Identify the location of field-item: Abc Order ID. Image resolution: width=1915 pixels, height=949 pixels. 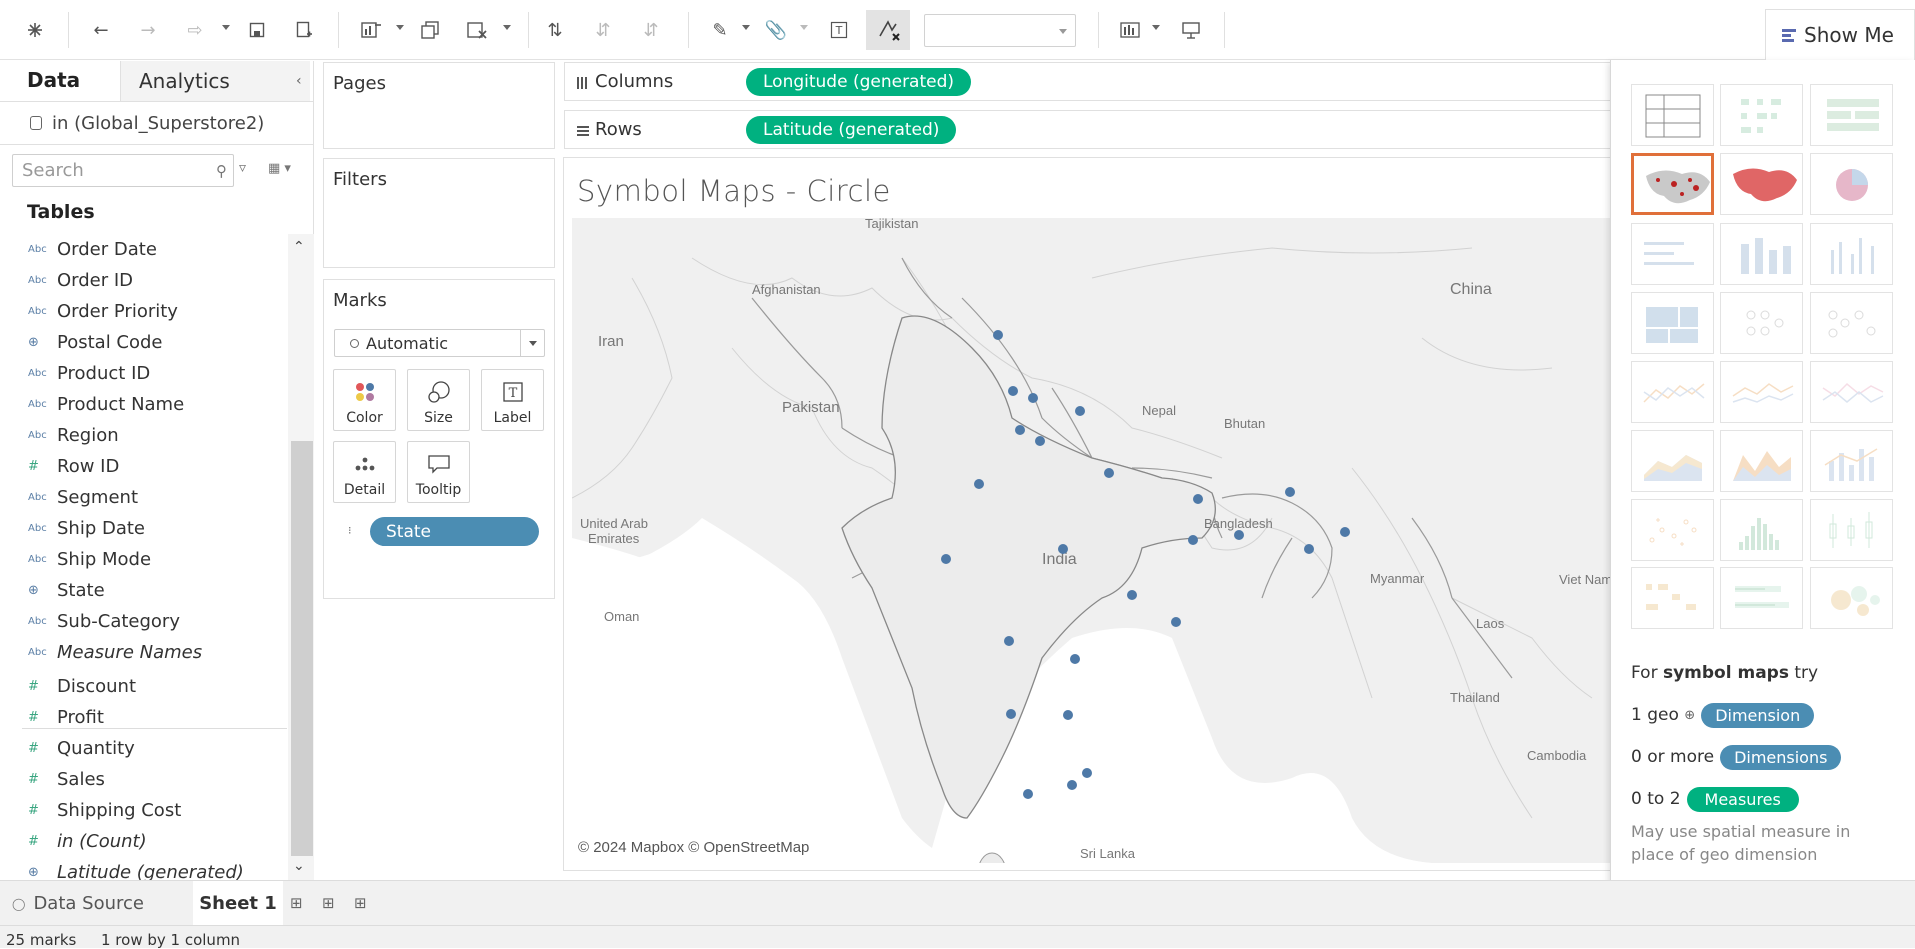
(144, 280).